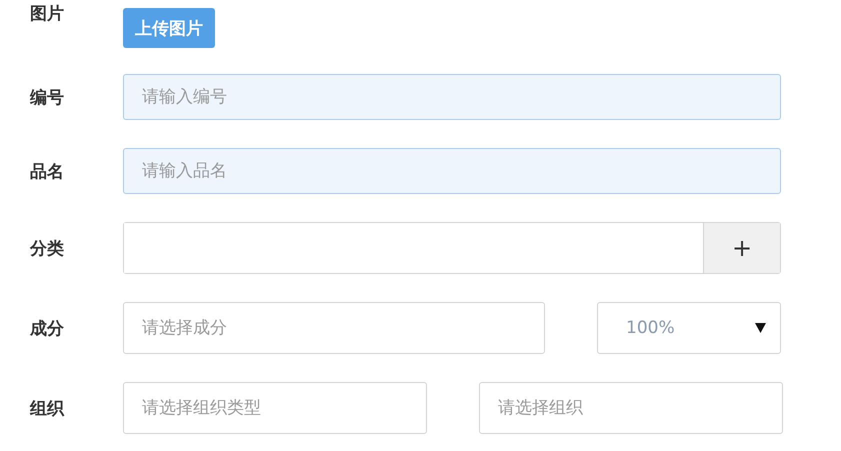 Image resolution: width=841 pixels, height=451 pixels. Describe the element at coordinates (47, 14) in the screenshot. I see `field-label: 图片` at that location.